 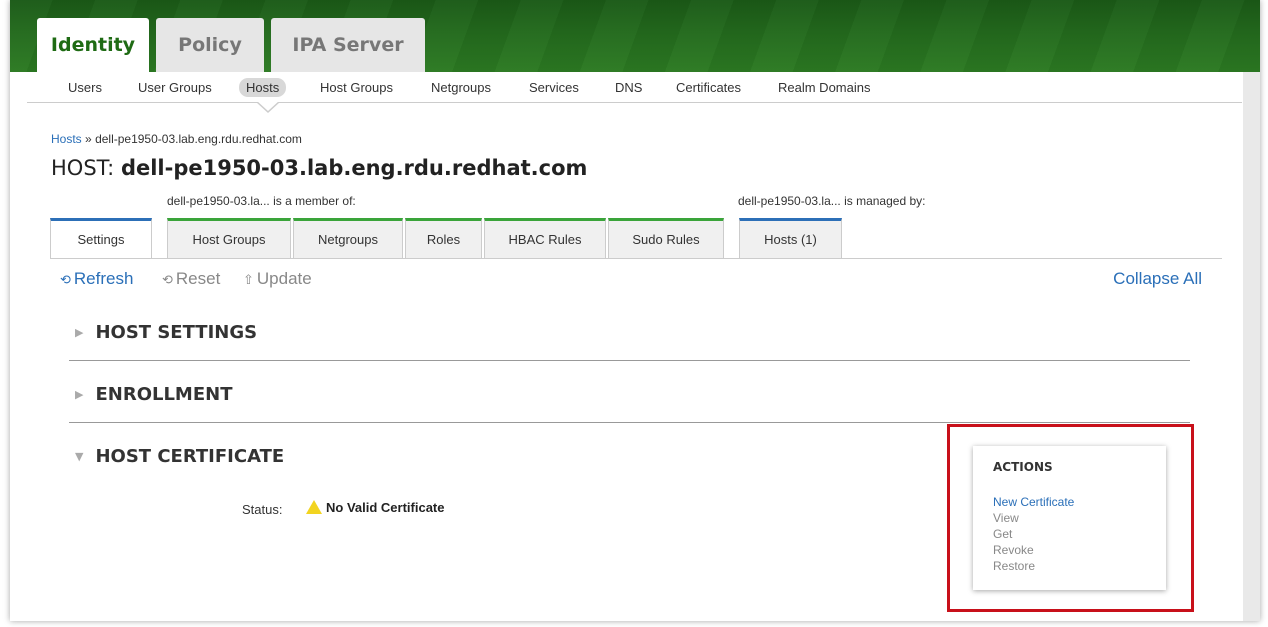 I want to click on tab-ipa-server-label: IPA Server, so click(x=348, y=45).